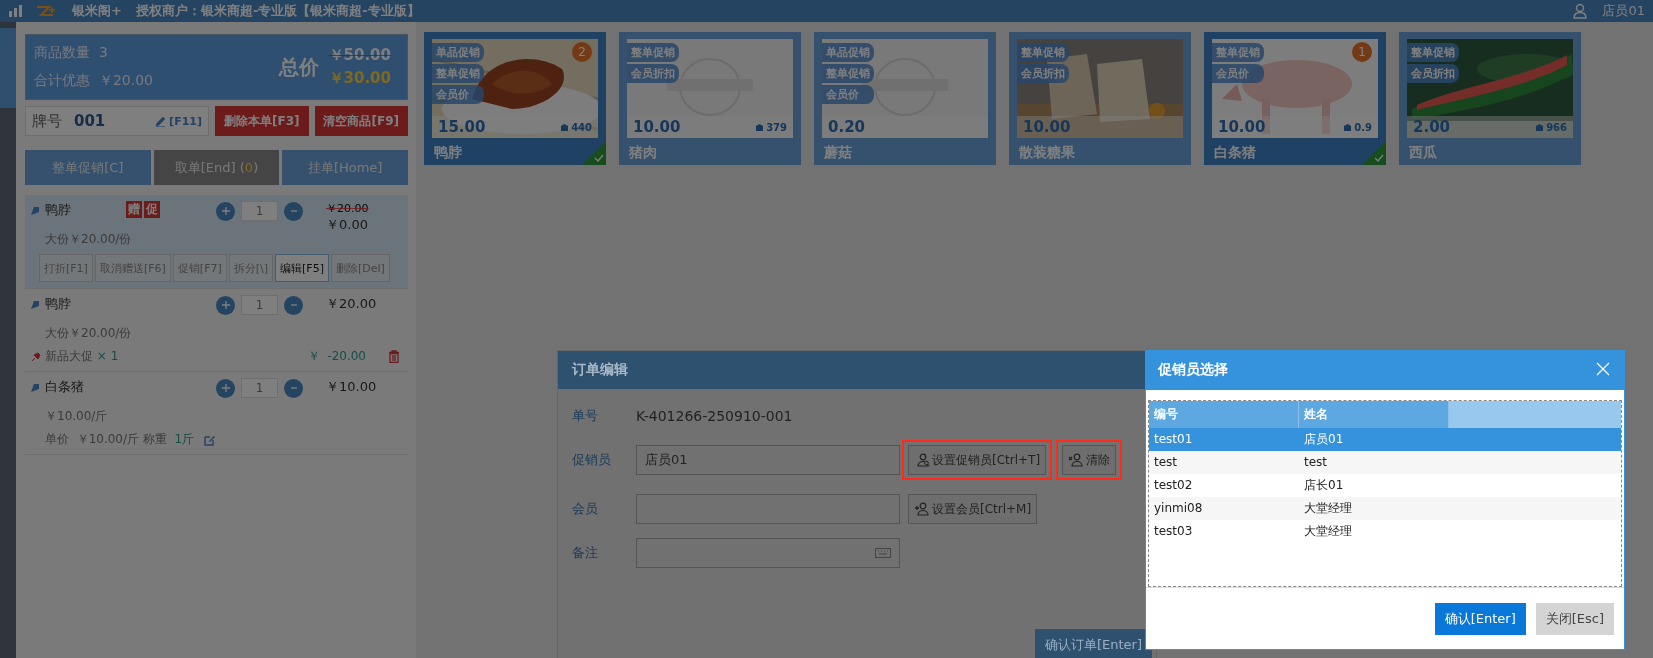 This screenshot has height=658, width=1653. What do you see at coordinates (768, 509) in the screenshot?
I see `input-field` at bounding box center [768, 509].